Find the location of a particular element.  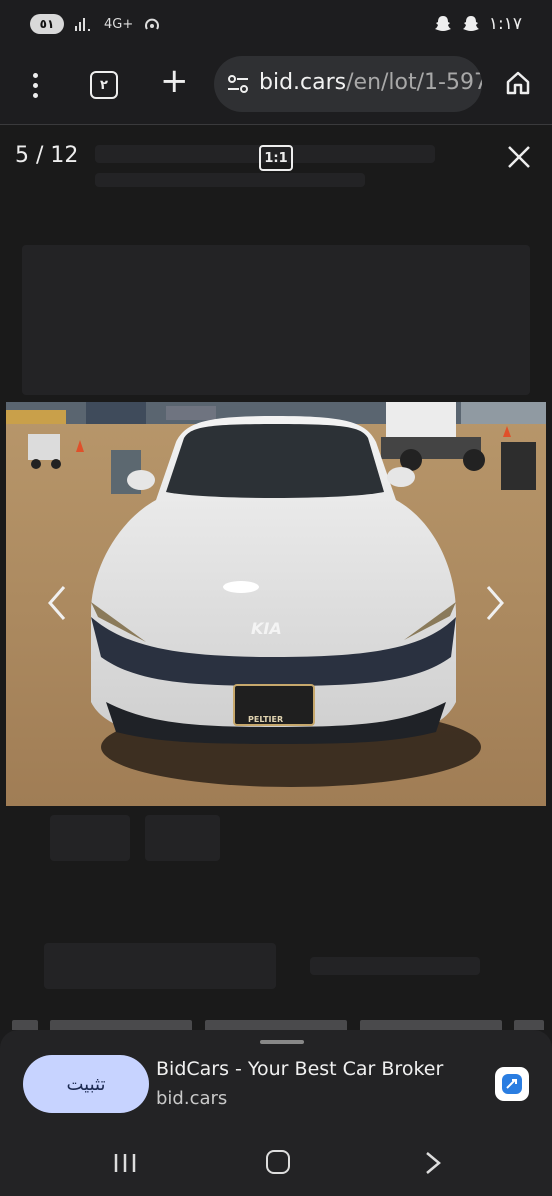

app-host: bid.cars is located at coordinates (192, 1098).